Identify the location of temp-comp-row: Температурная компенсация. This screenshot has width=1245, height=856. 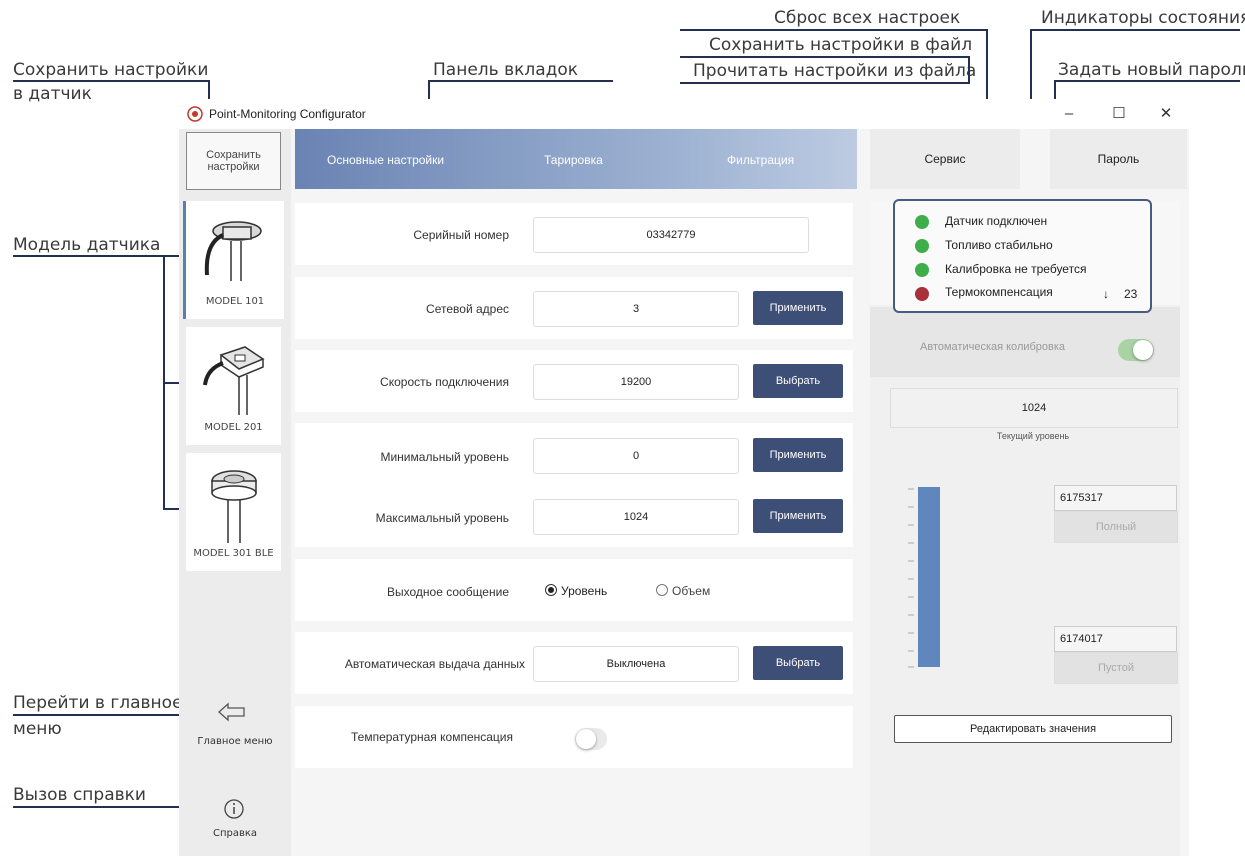
(574, 737).